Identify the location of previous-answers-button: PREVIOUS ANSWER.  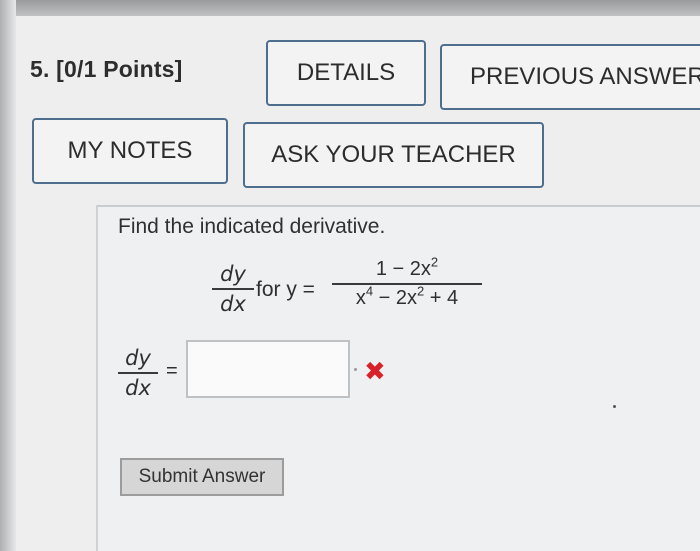
(570, 77).